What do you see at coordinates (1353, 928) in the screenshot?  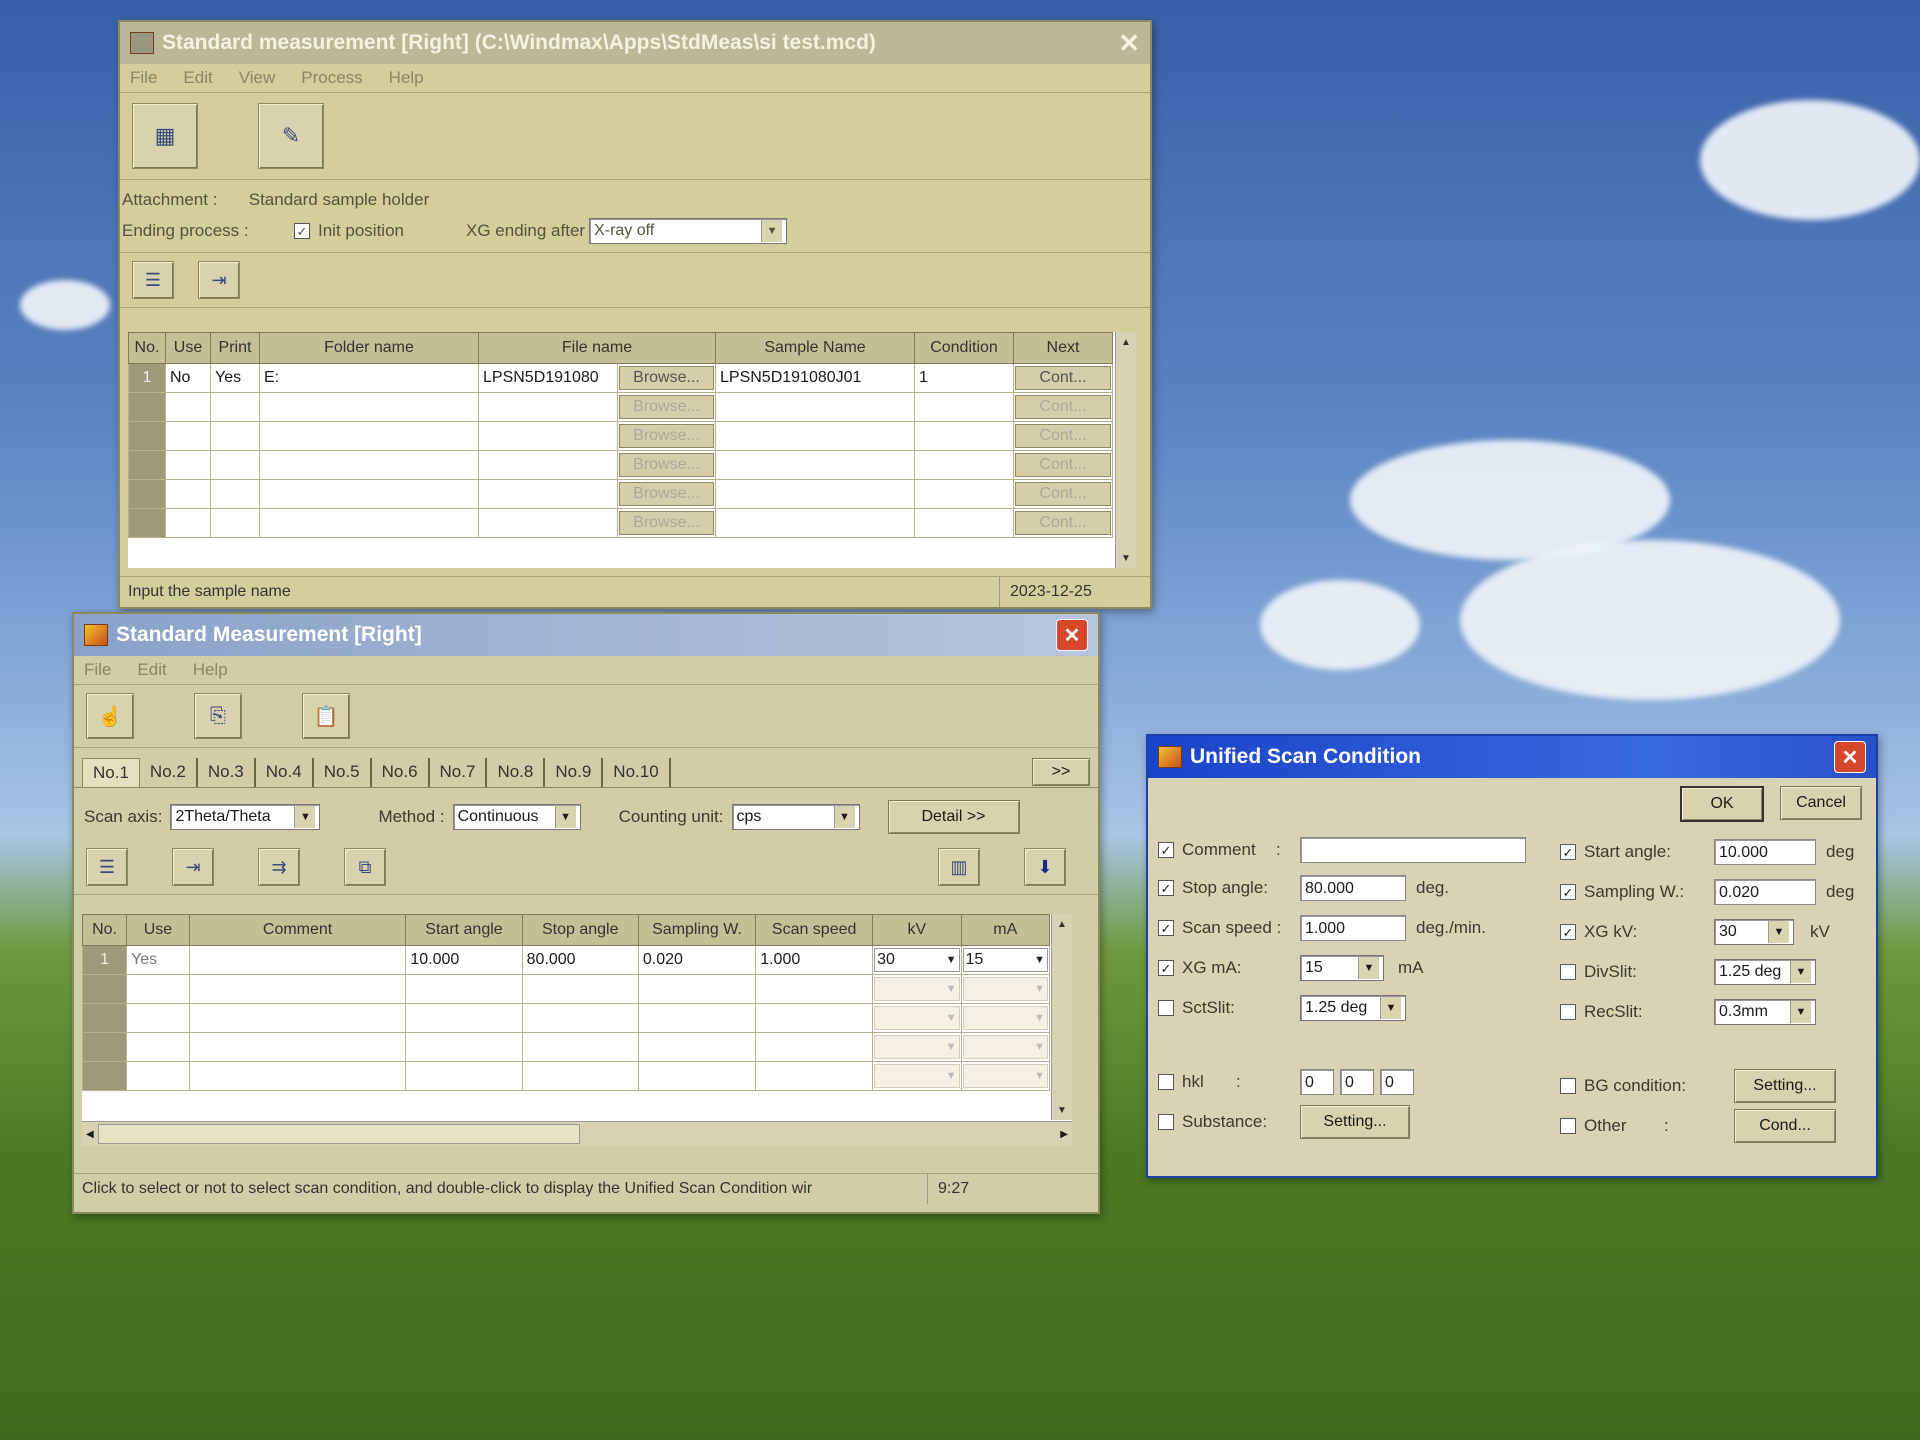 I see `scan-speed-input: 1.000` at bounding box center [1353, 928].